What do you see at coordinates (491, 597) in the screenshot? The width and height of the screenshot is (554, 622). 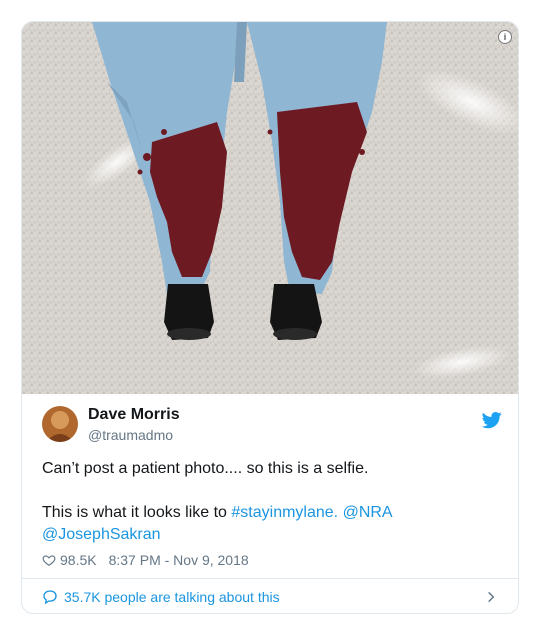 I see `chevron-right-icon` at bounding box center [491, 597].